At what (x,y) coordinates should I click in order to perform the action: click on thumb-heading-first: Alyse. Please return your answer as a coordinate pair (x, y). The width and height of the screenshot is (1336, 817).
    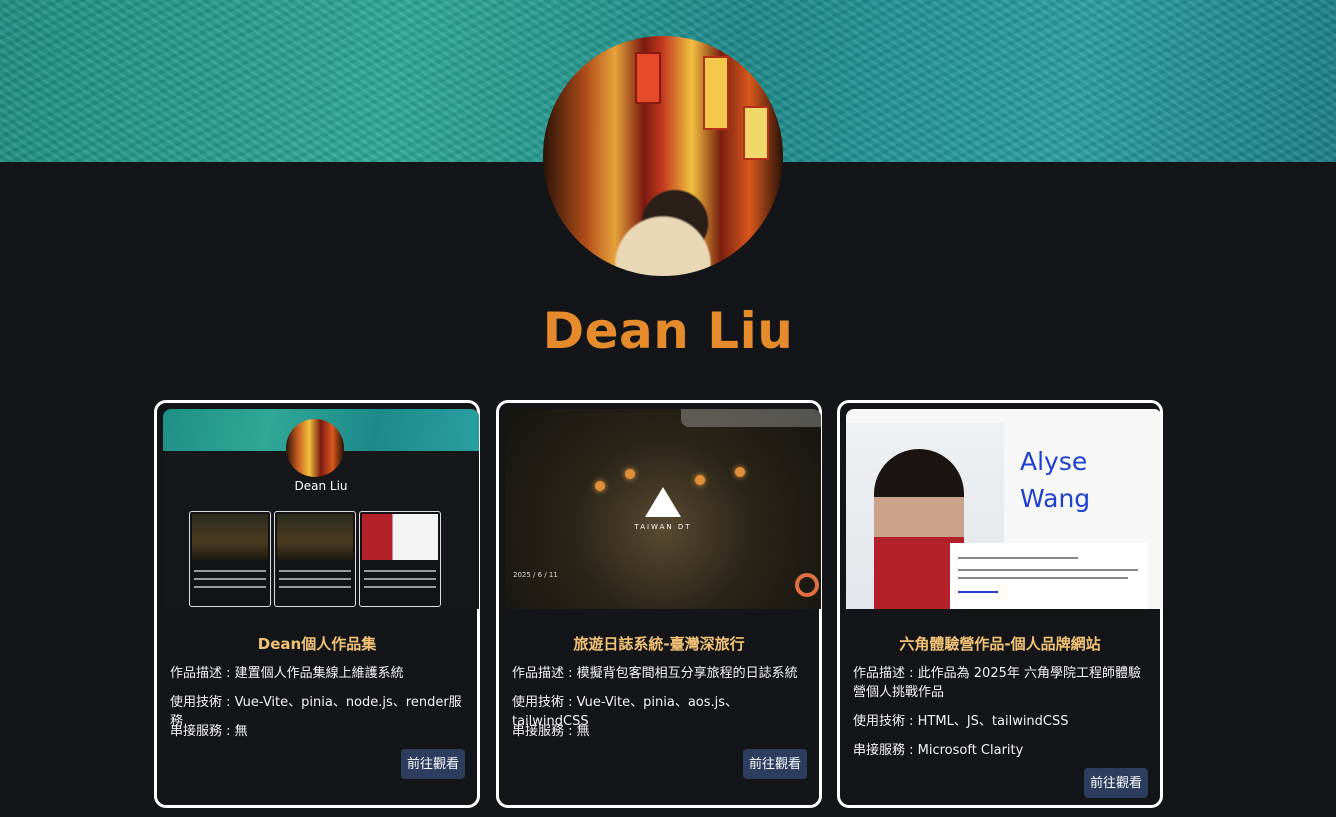
    Looking at the image, I should click on (1054, 461).